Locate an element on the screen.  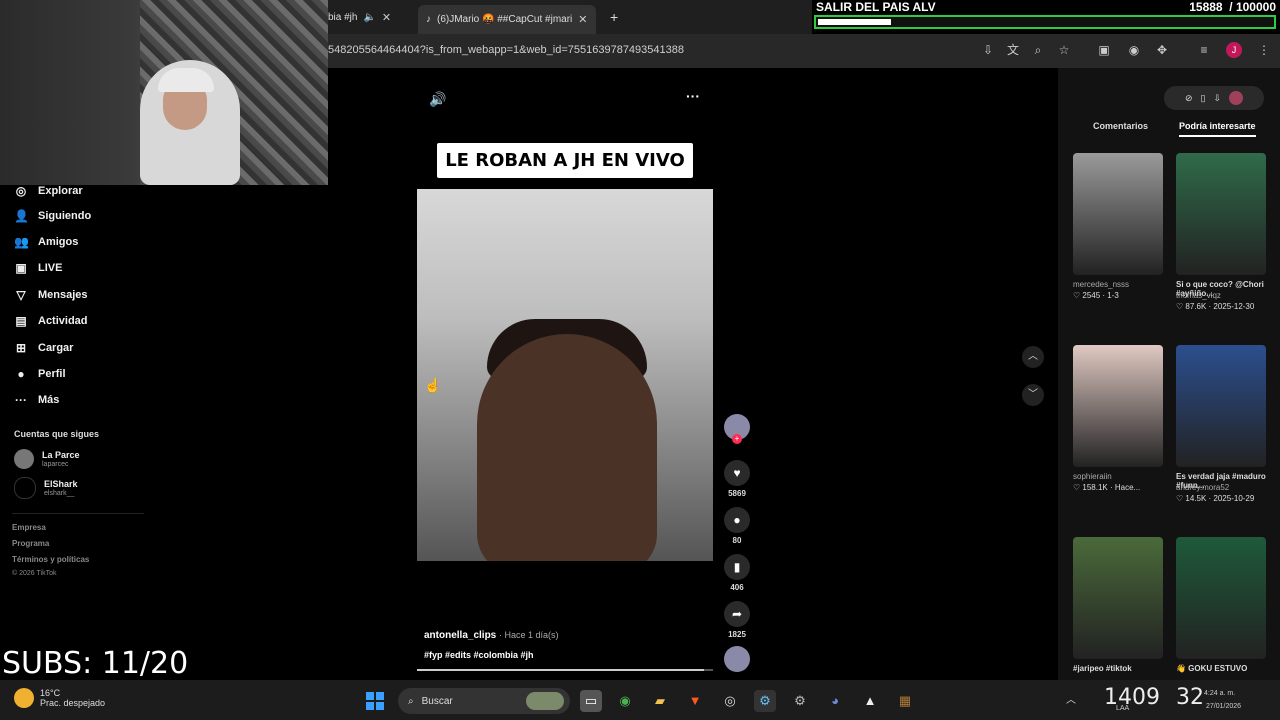
account-handle: elshark__ is located at coordinates (59, 493).